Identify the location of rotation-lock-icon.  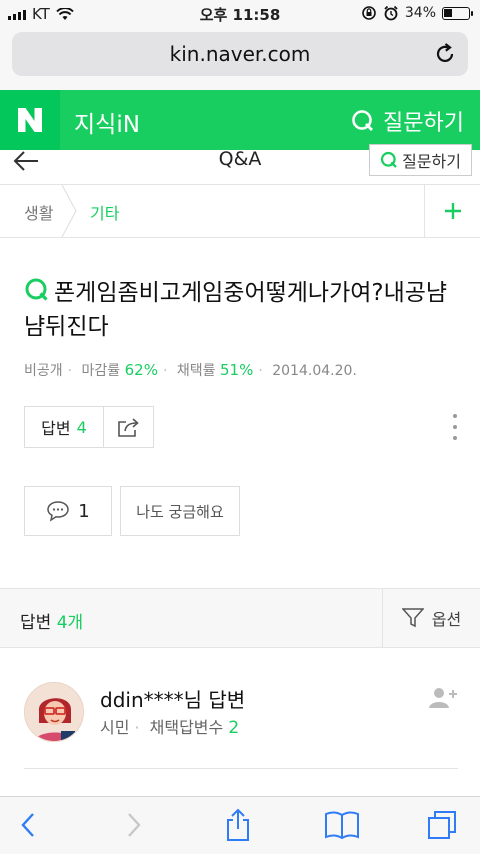
(369, 13).